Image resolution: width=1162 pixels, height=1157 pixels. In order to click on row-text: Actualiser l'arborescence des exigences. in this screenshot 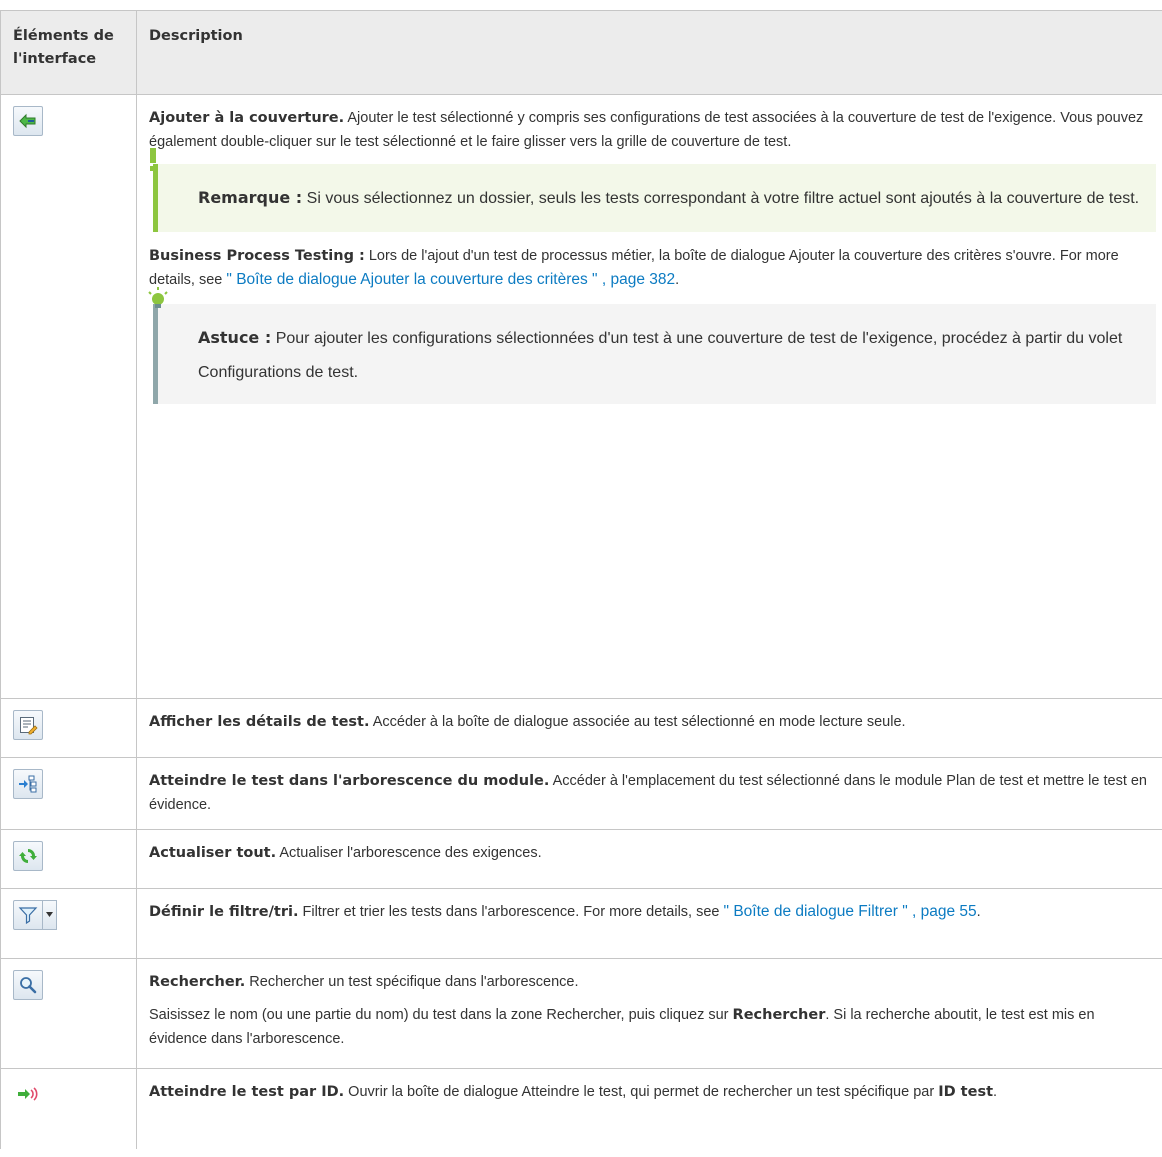, I will do `click(409, 853)`.